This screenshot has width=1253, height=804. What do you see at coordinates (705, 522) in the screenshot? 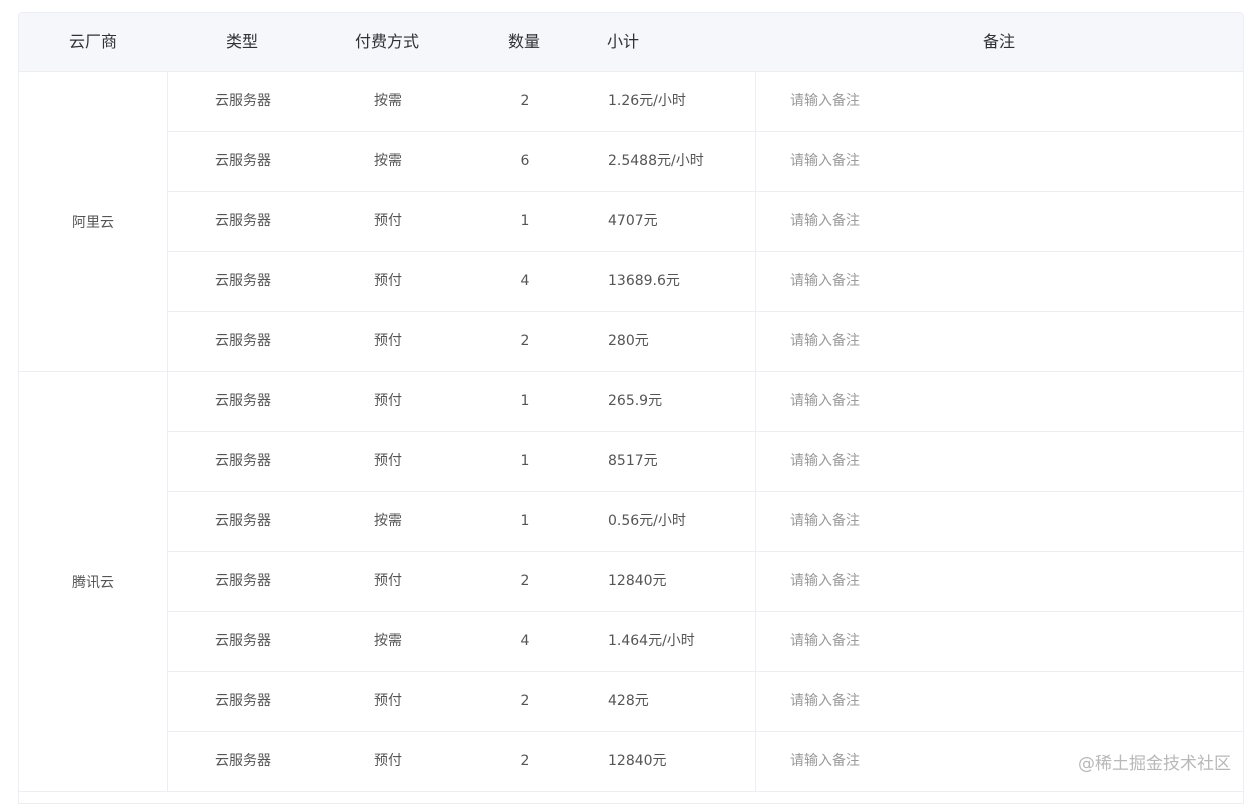
I see `table-row: 云服务器 按需 1 0.56元/小时` at bounding box center [705, 522].